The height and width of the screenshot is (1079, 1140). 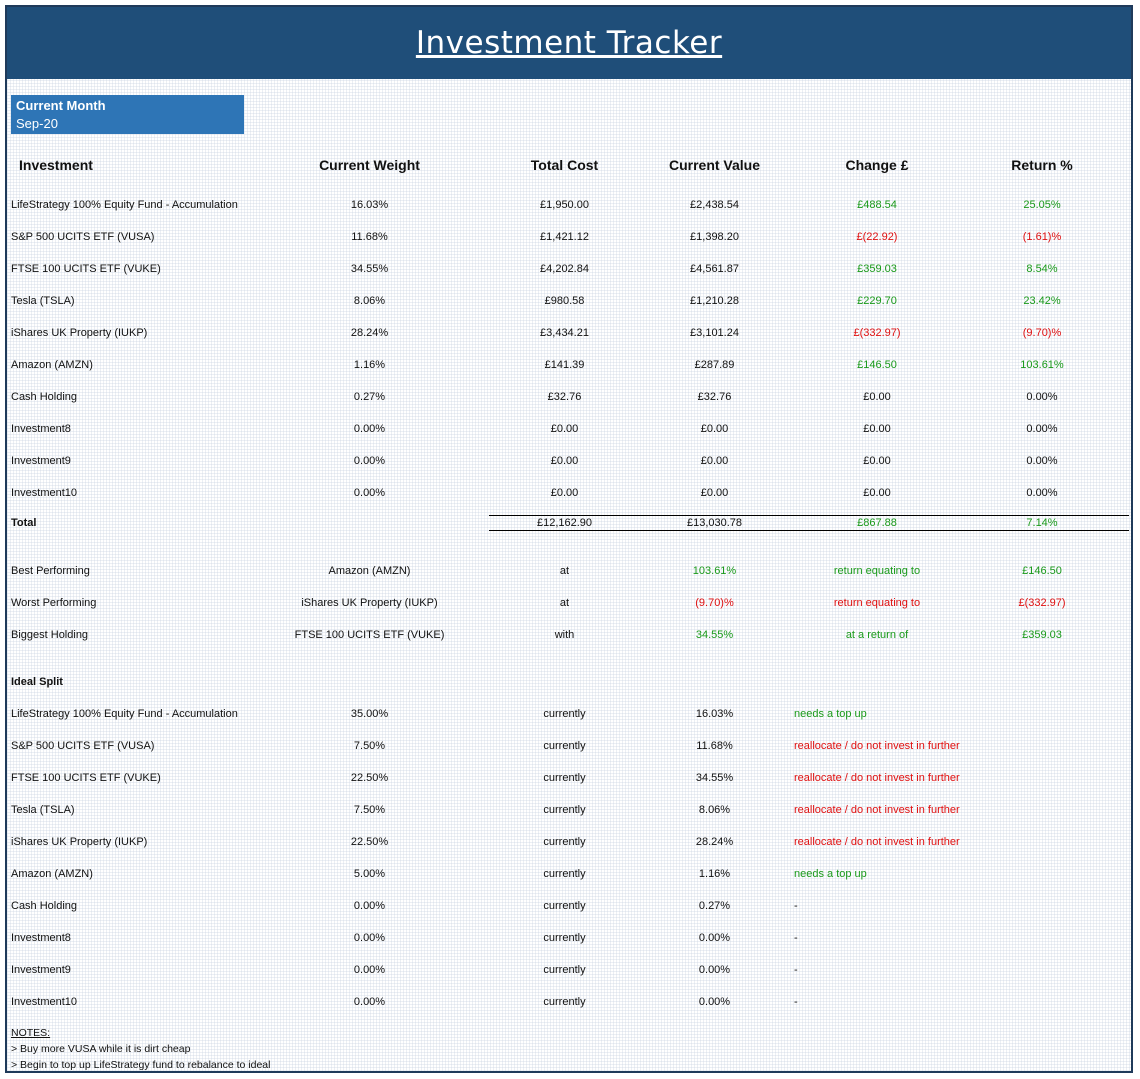 I want to click on page-title: Investment Tracker, so click(x=569, y=43).